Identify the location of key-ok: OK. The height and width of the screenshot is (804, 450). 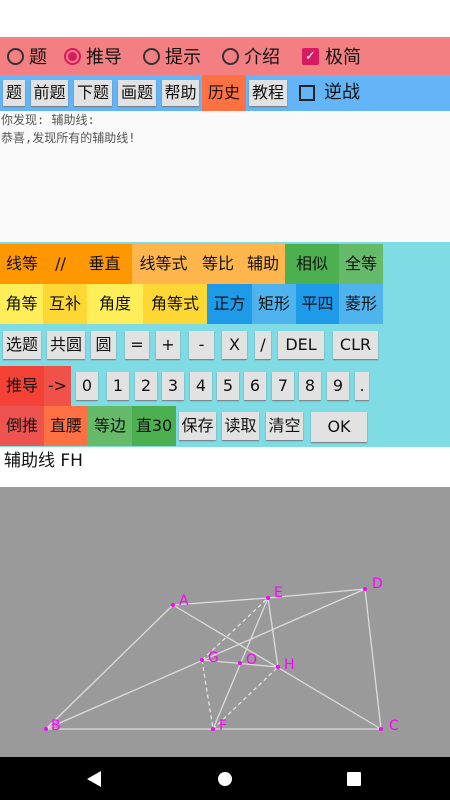
(339, 427).